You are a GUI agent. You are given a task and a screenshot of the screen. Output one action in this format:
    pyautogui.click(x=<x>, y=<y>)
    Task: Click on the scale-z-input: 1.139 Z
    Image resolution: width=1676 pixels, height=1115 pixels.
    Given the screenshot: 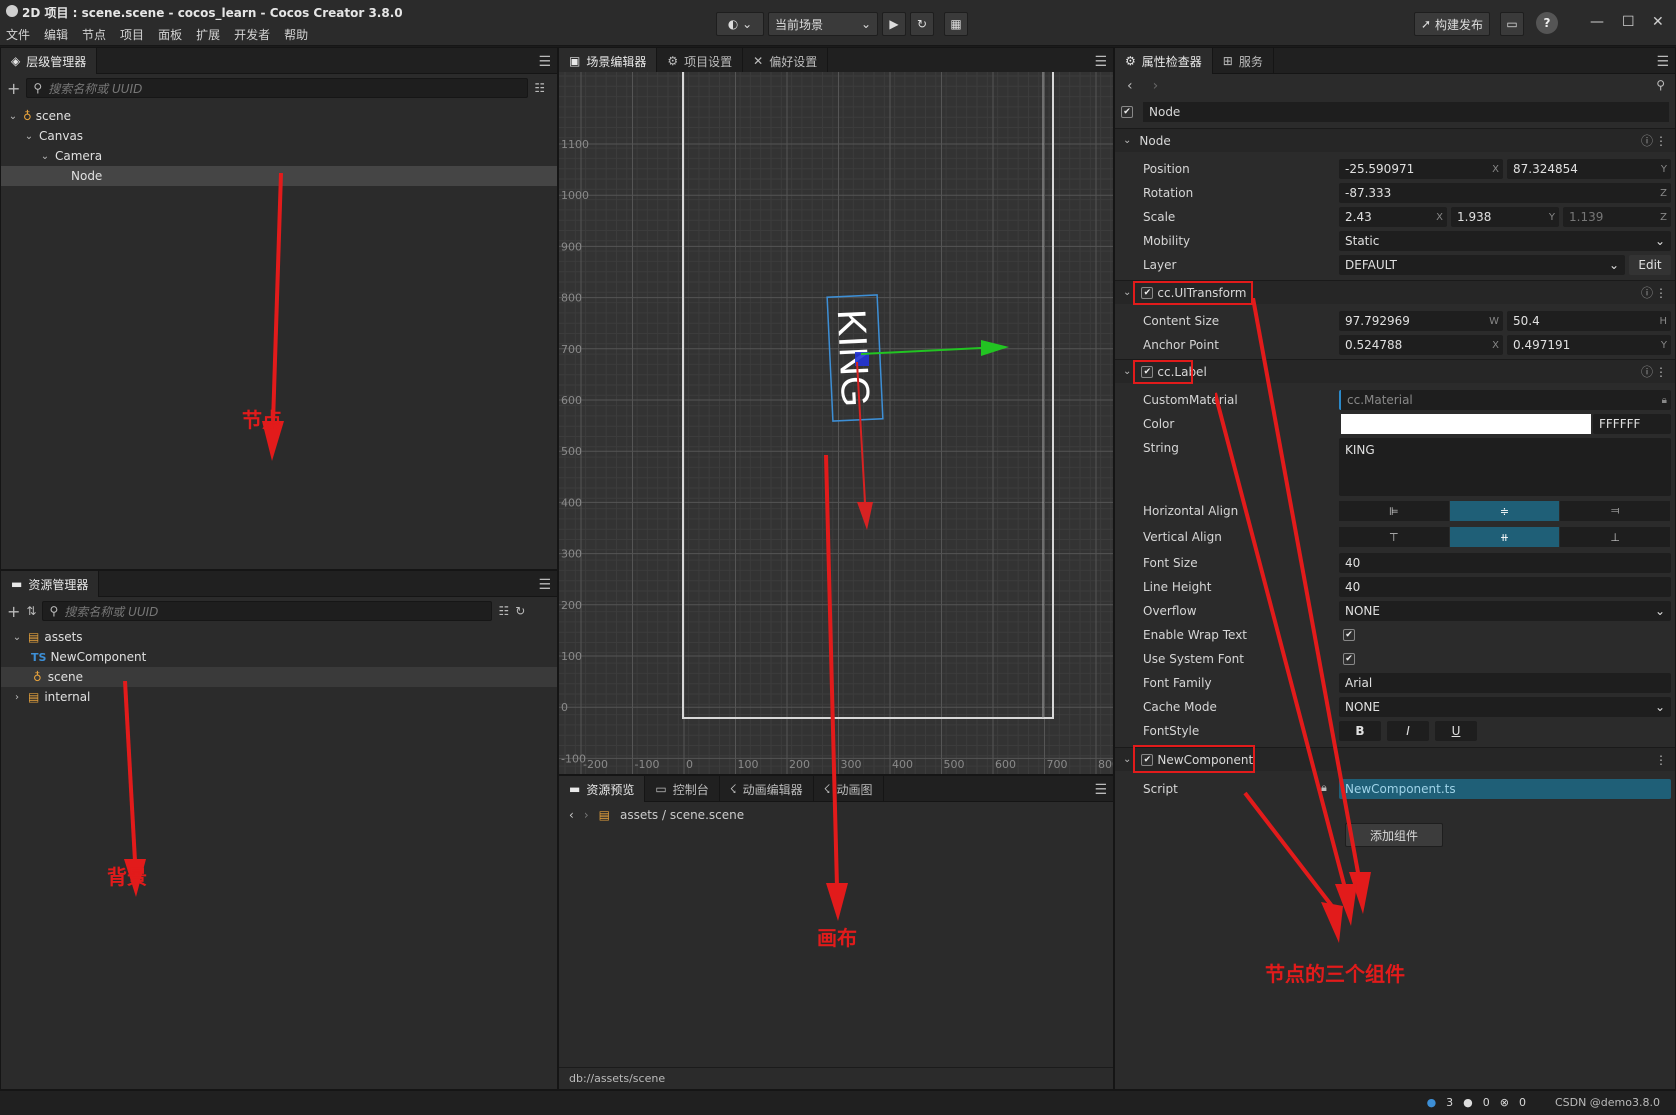 What is the action you would take?
    pyautogui.click(x=1617, y=217)
    